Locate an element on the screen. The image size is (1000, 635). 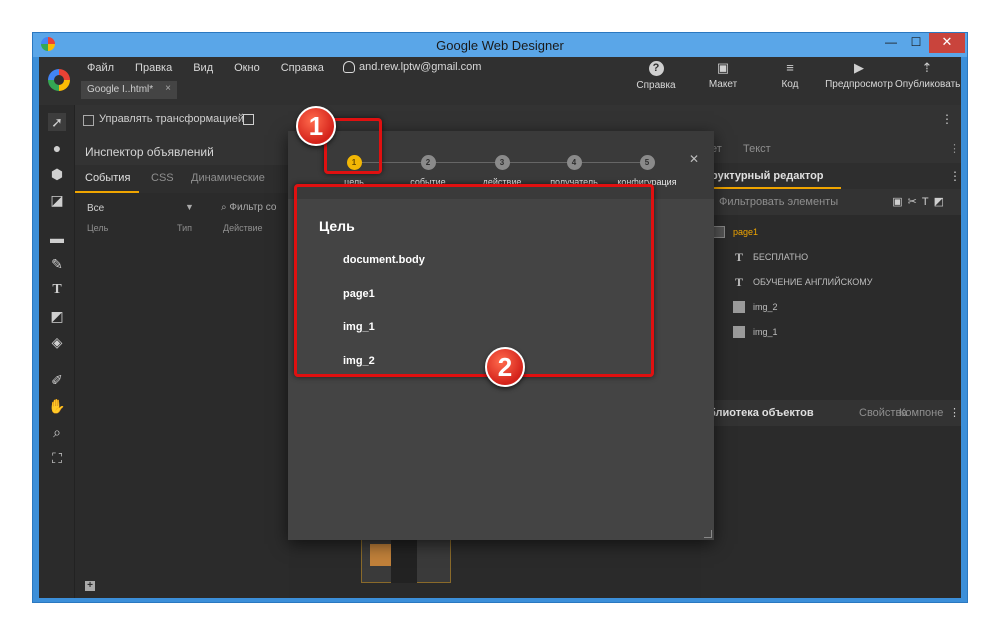
account-email: and.rew.lptw@gmail.com is located at coordinates (420, 67).